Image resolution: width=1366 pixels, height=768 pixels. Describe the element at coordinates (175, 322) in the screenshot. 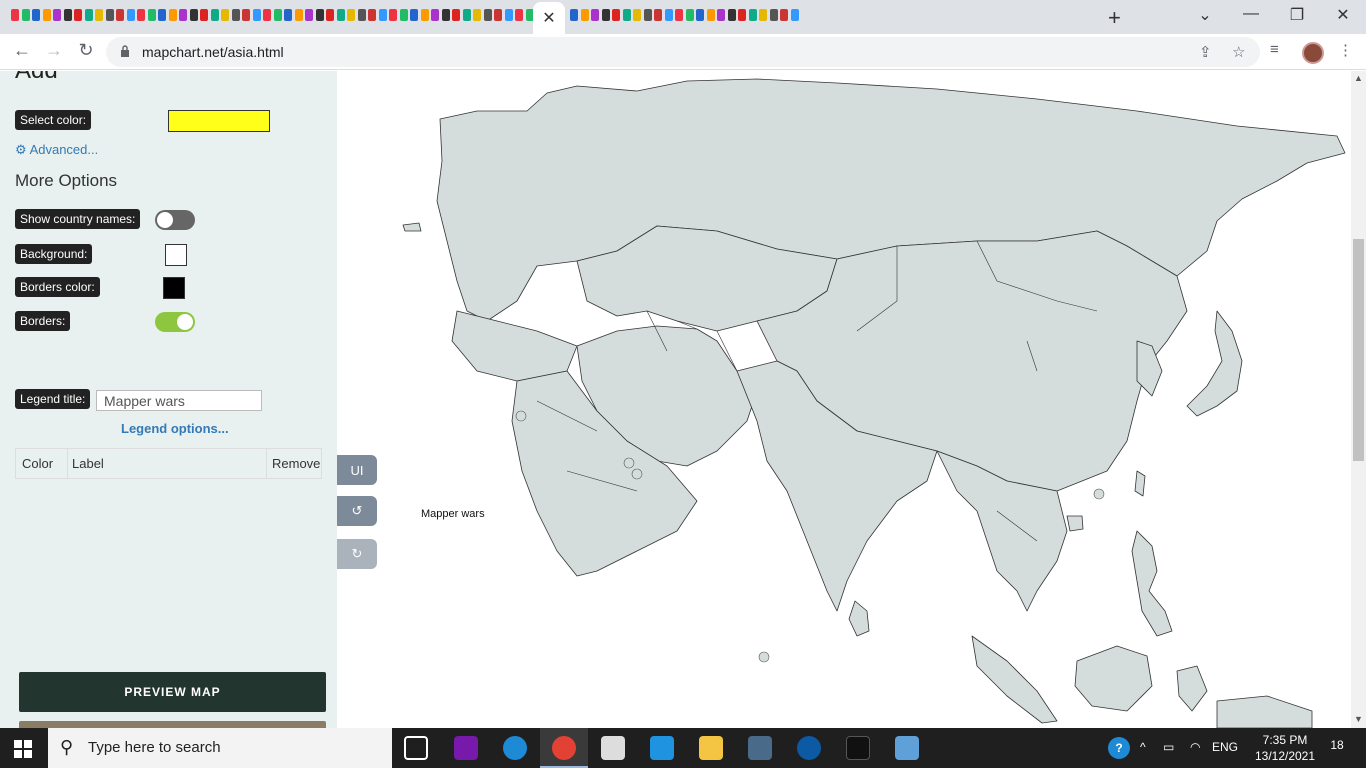

I see `borders-toggle` at that location.